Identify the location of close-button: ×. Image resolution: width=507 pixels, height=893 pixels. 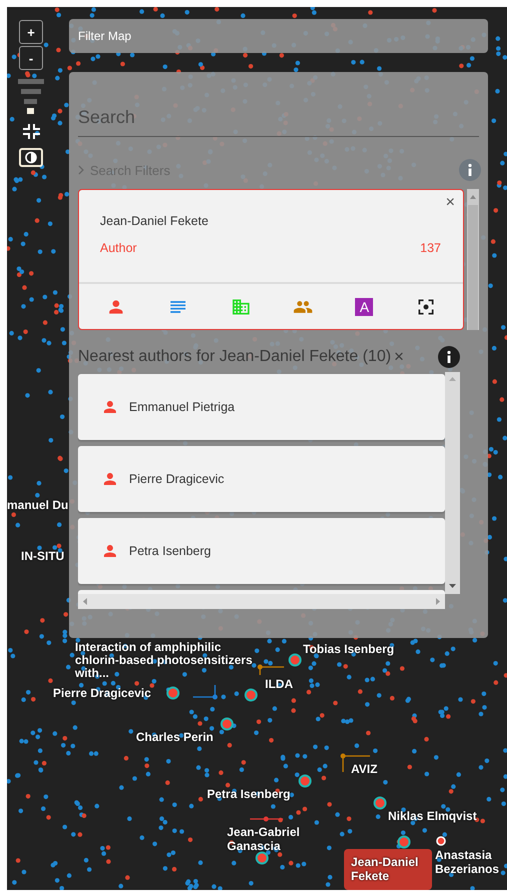
(450, 203).